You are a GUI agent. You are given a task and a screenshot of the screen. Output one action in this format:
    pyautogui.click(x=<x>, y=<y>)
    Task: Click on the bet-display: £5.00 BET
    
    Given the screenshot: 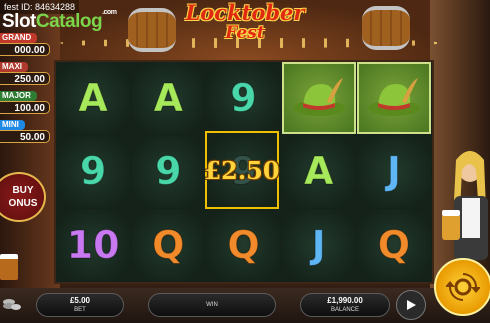 What is the action you would take?
    pyautogui.click(x=80, y=305)
    